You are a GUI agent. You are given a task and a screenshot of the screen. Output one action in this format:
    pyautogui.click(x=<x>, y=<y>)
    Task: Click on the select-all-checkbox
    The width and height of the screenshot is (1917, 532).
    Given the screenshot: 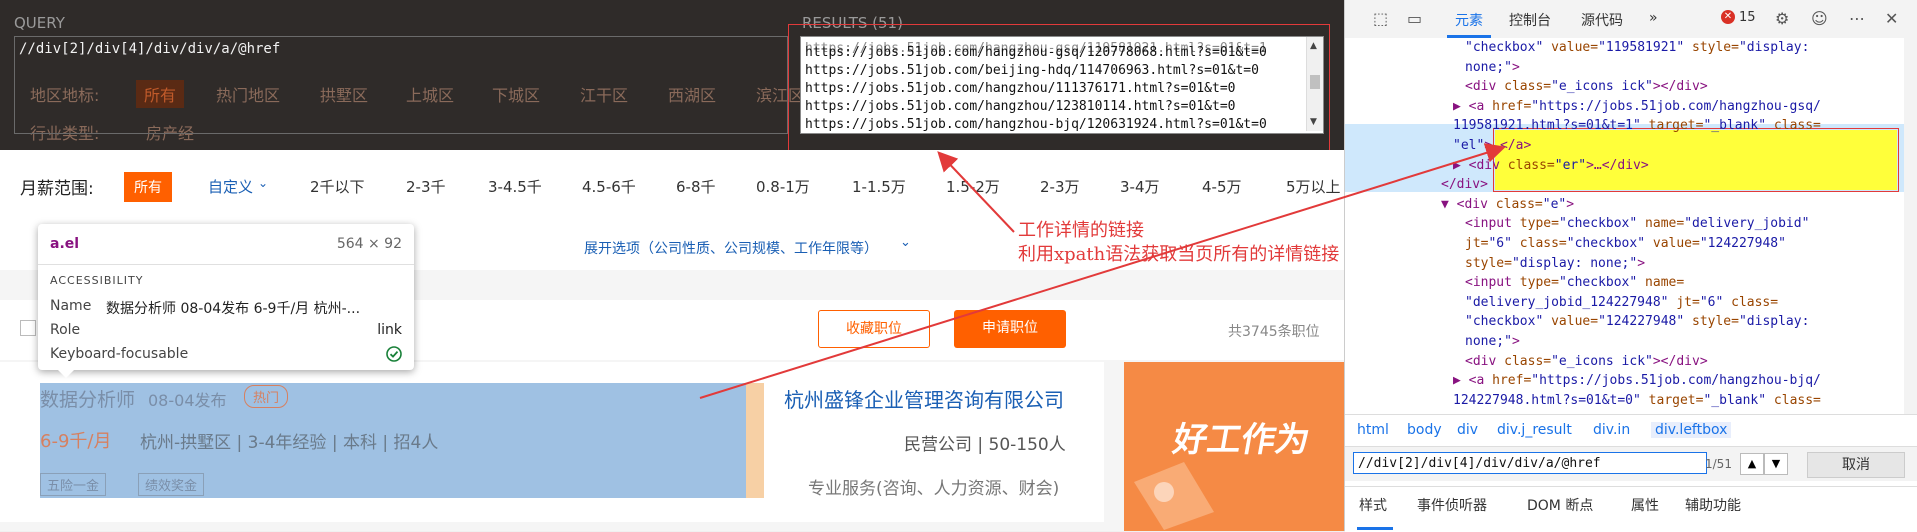 What is the action you would take?
    pyautogui.click(x=28, y=328)
    